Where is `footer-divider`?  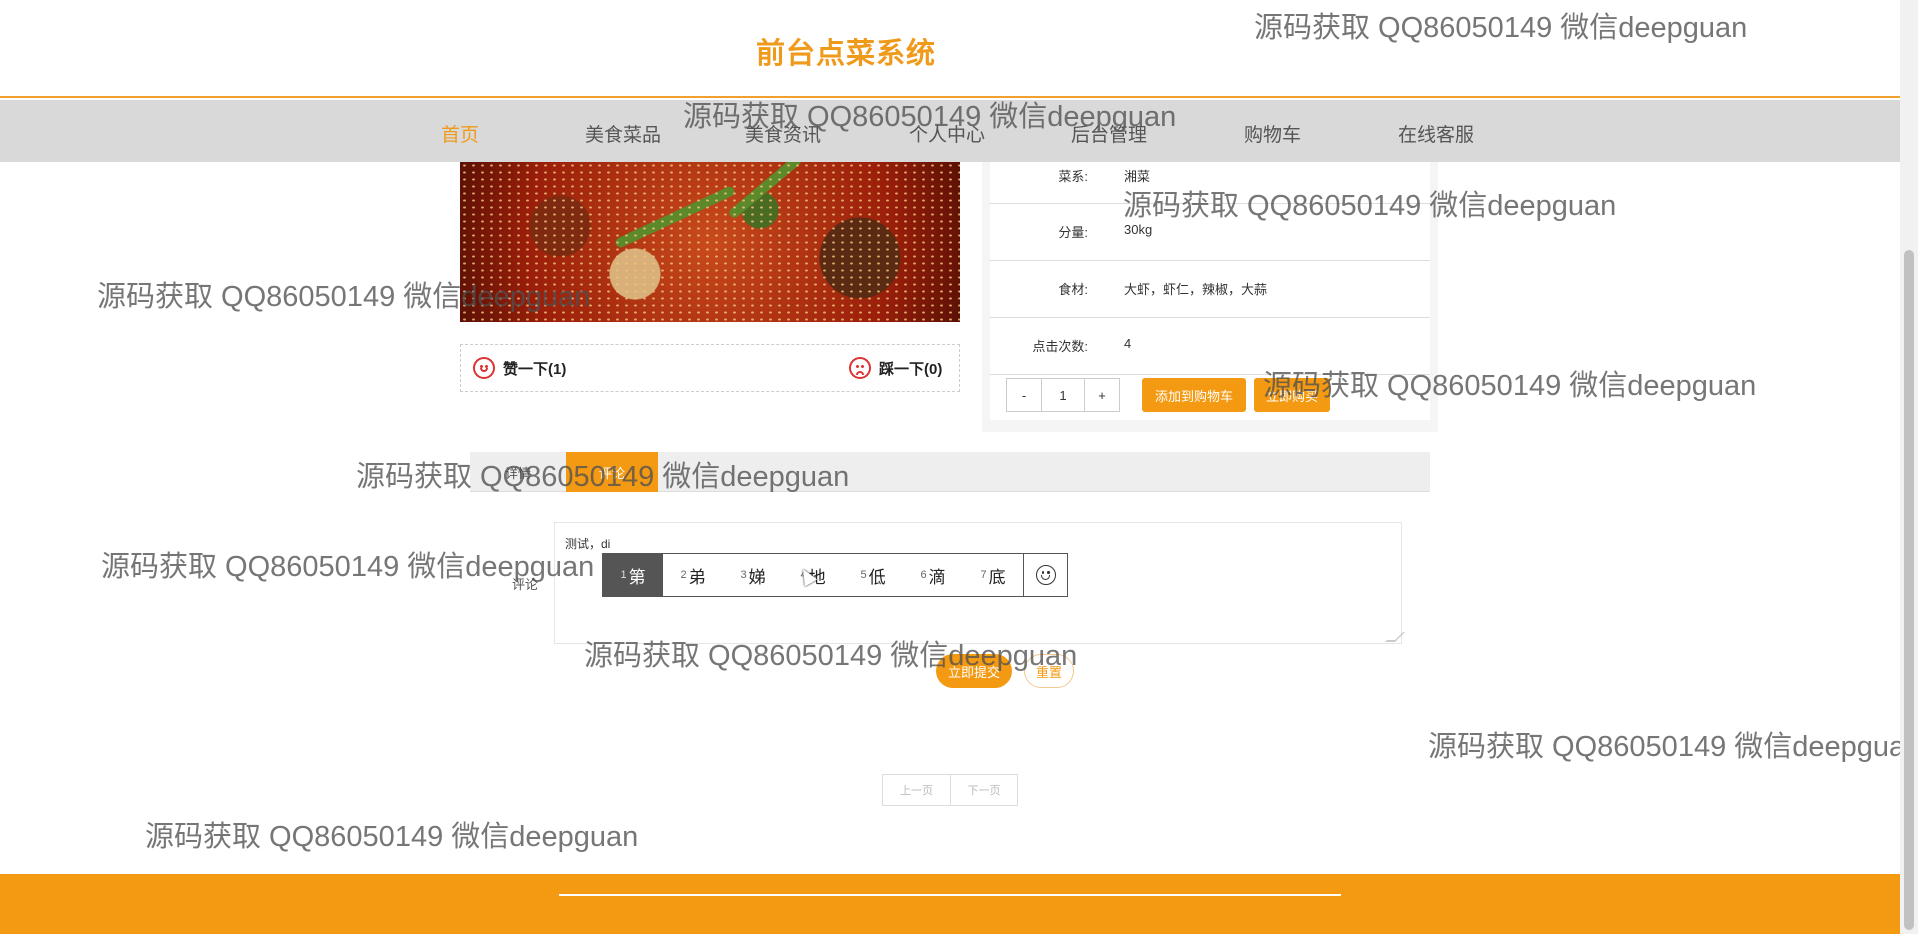
footer-divider is located at coordinates (950, 895).